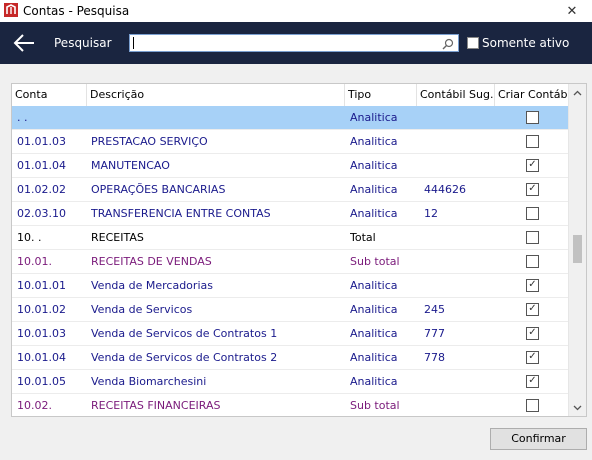 This screenshot has width=592, height=460. I want to click on account-code: 10.01., so click(34, 261).